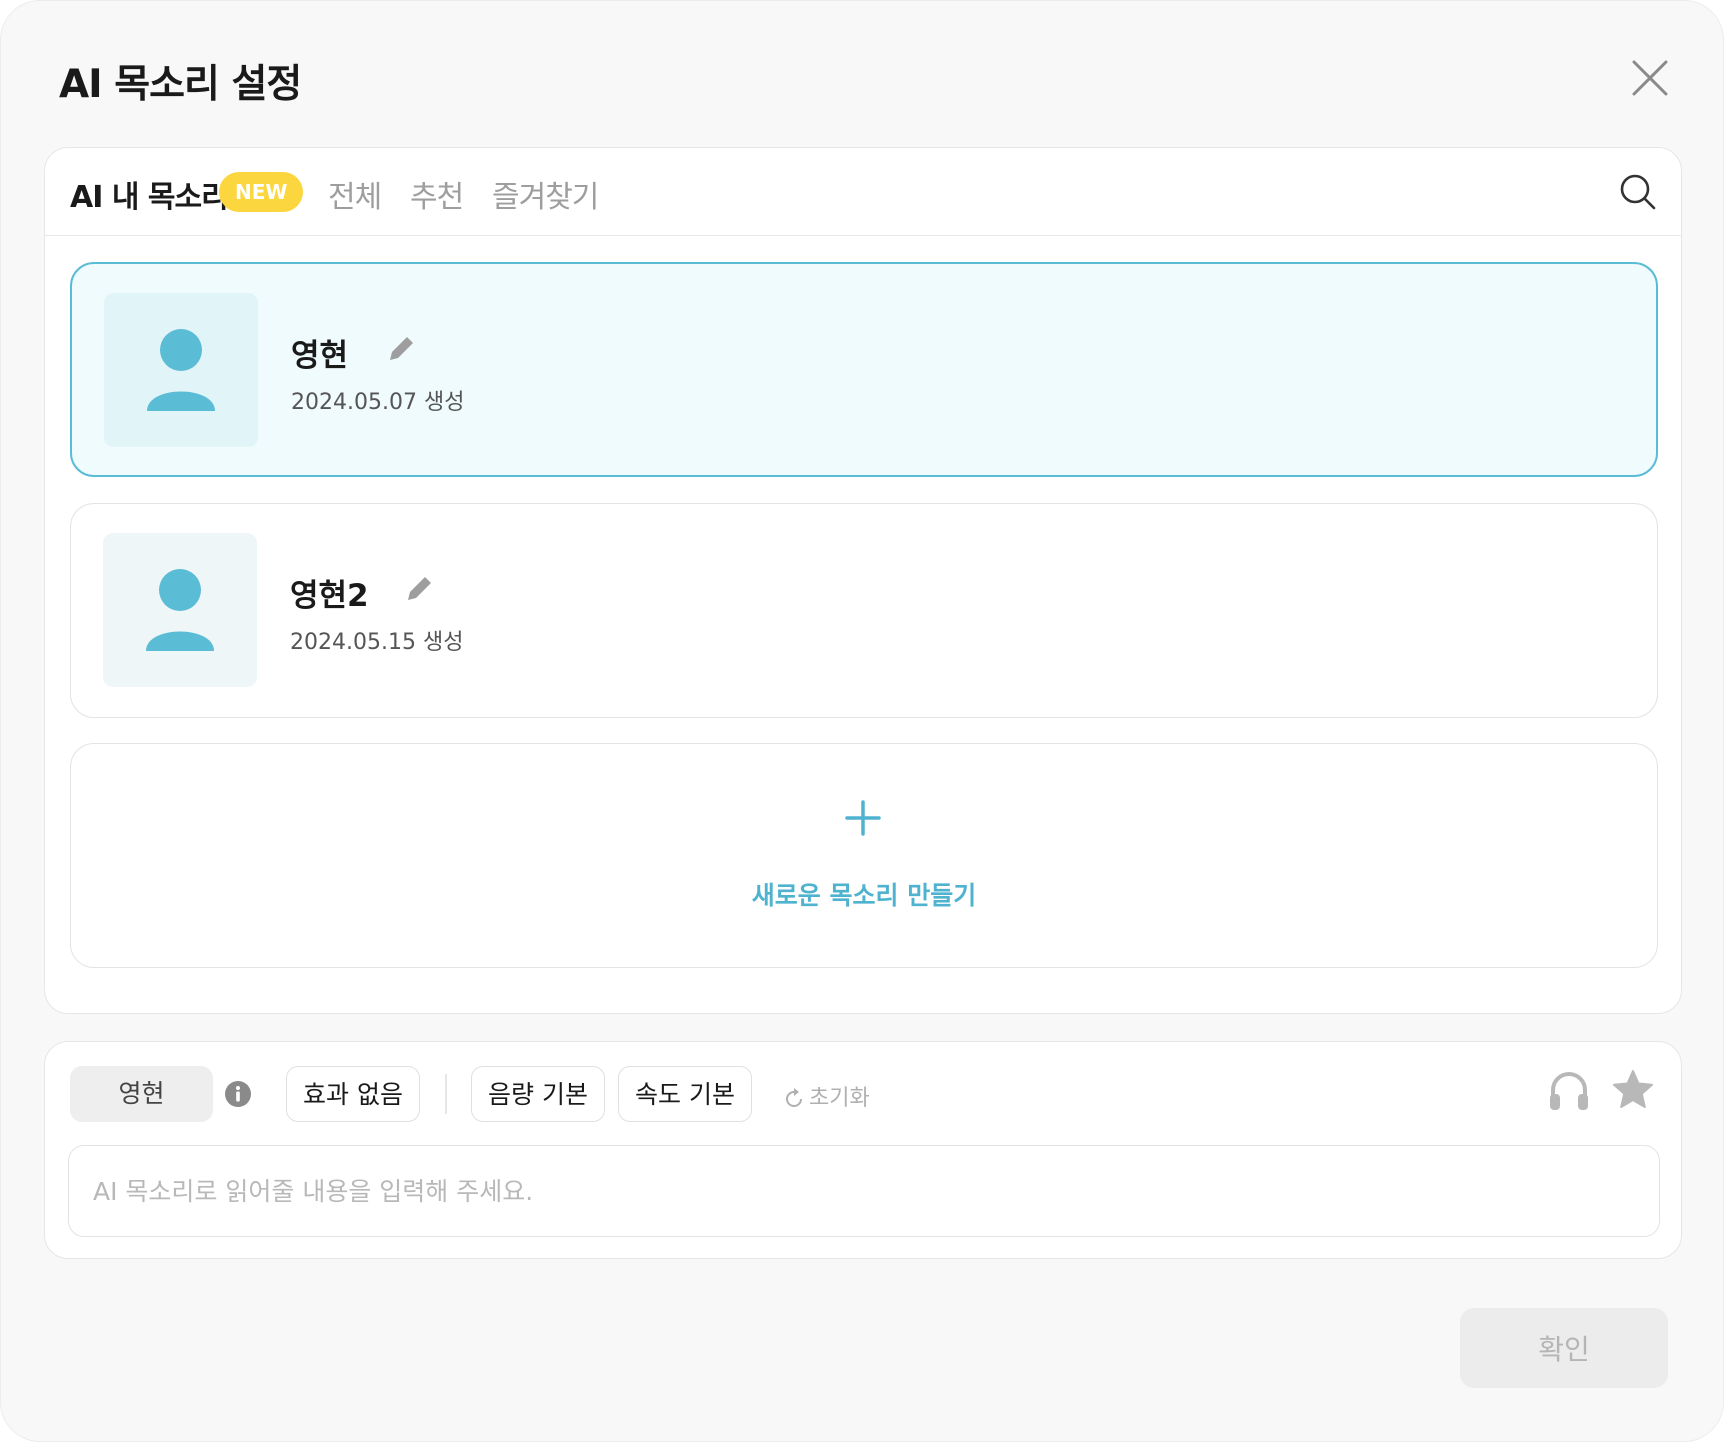 The image size is (1724, 1442). What do you see at coordinates (1650, 78) in the screenshot?
I see `close-icon` at bounding box center [1650, 78].